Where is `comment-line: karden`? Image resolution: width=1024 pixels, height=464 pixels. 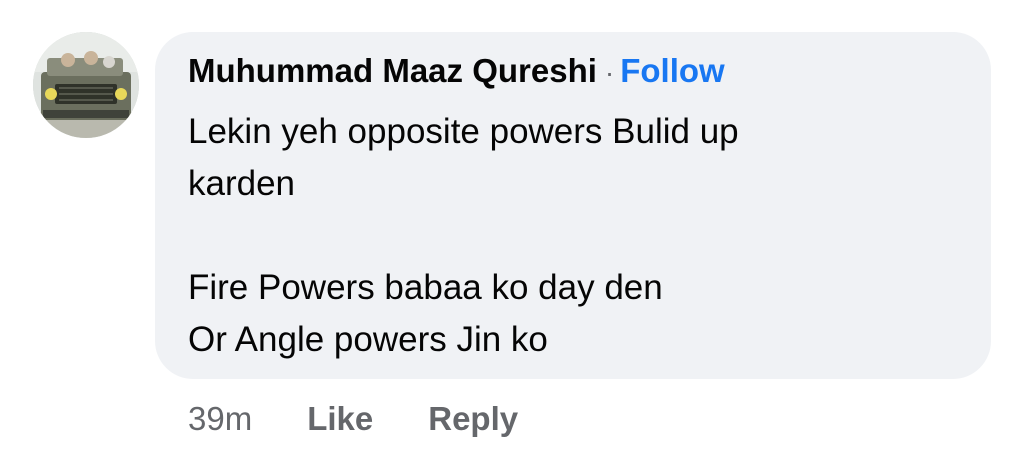 comment-line: karden is located at coordinates (242, 183).